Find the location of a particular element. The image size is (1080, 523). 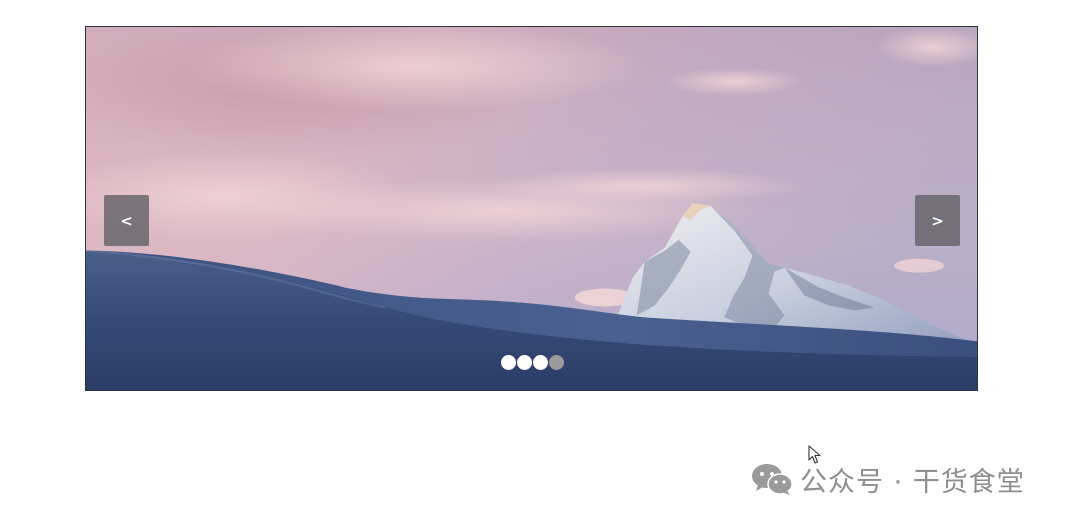

carousel-prev-button: < is located at coordinates (126, 220).